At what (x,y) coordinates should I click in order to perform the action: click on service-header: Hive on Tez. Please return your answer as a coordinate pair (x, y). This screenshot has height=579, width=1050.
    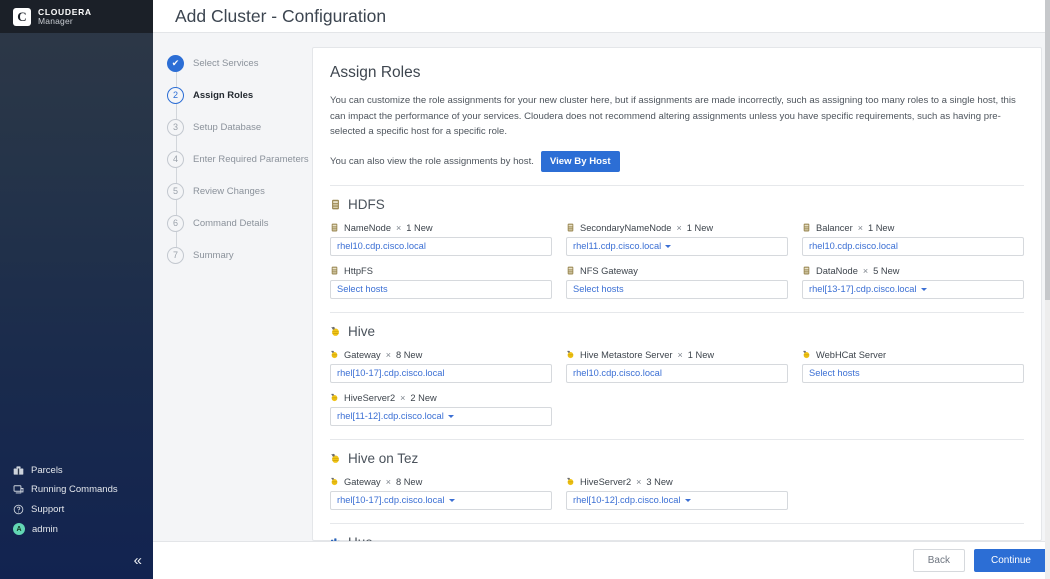
    Looking at the image, I should click on (677, 458).